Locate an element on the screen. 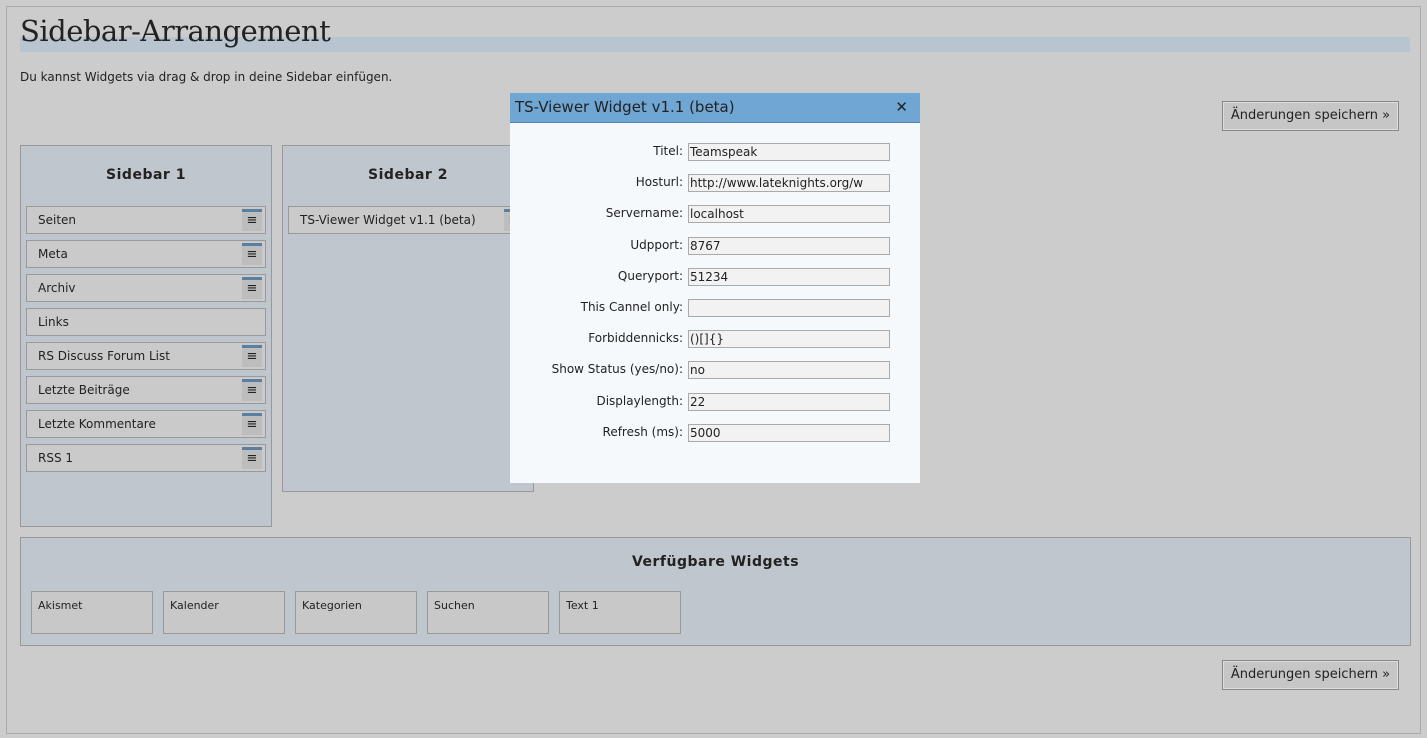 The width and height of the screenshot is (1427, 738). sidebar-widget: RS Discuss Forum List ≡ is located at coordinates (146, 356).